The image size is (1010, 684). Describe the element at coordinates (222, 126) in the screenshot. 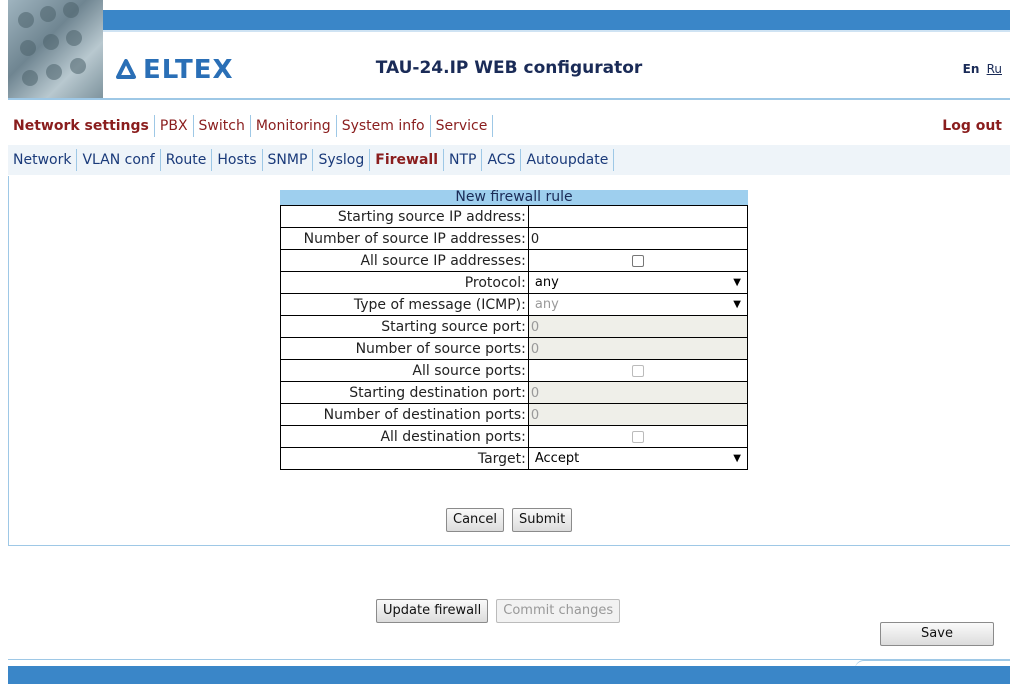

I see `menu-switch: Switch` at that location.